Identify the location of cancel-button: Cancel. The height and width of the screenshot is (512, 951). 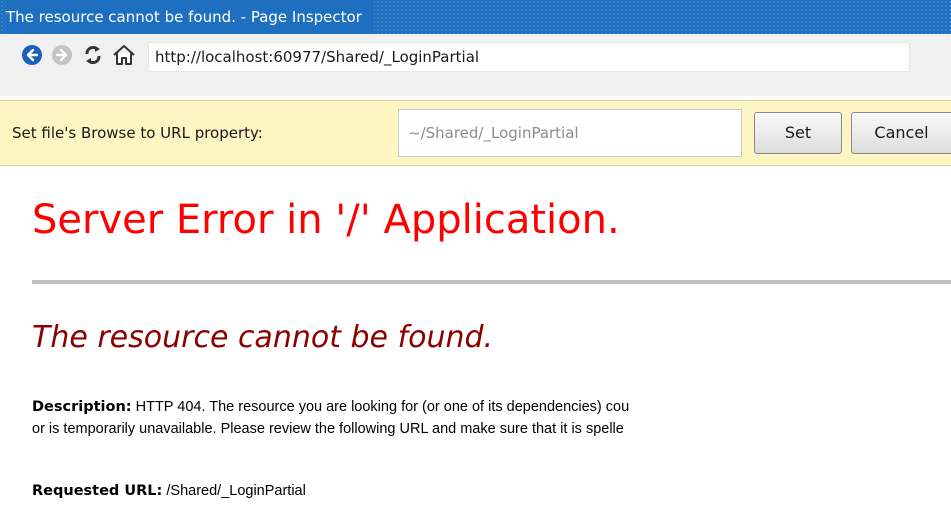
(901, 133).